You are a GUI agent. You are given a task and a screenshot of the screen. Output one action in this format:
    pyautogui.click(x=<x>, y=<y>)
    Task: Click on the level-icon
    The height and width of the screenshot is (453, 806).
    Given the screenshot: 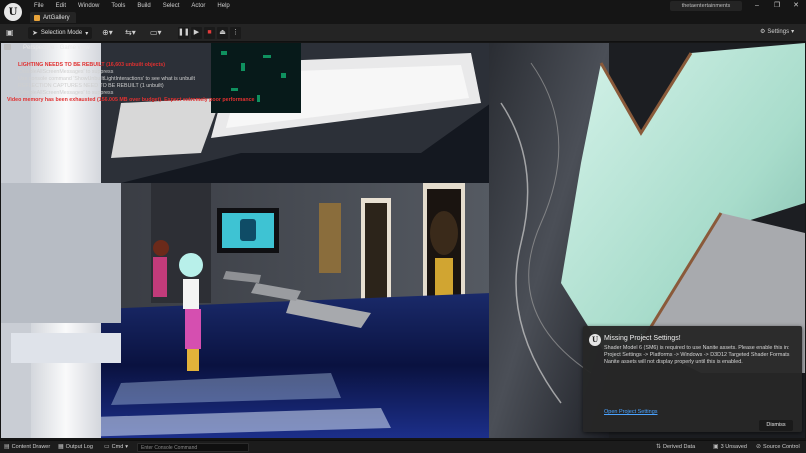 What is the action you would take?
    pyautogui.click(x=37, y=17)
    